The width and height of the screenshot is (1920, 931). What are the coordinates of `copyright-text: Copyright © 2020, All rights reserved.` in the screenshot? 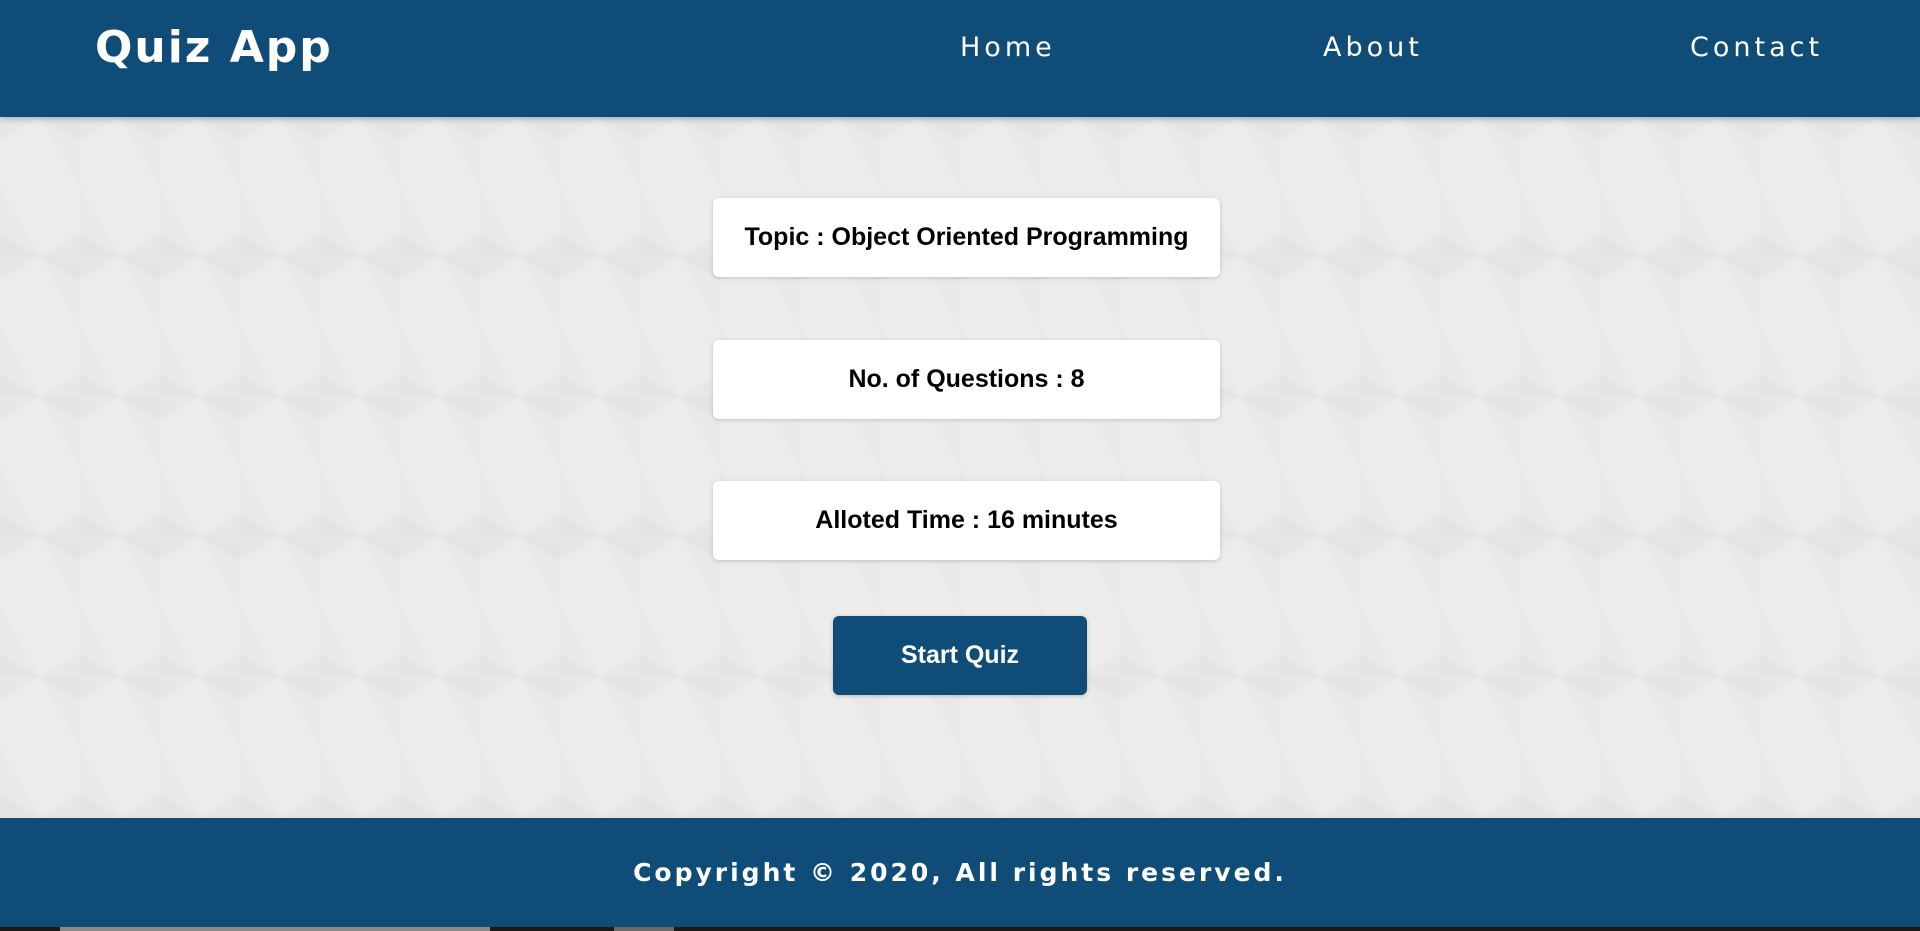 It's located at (960, 872).